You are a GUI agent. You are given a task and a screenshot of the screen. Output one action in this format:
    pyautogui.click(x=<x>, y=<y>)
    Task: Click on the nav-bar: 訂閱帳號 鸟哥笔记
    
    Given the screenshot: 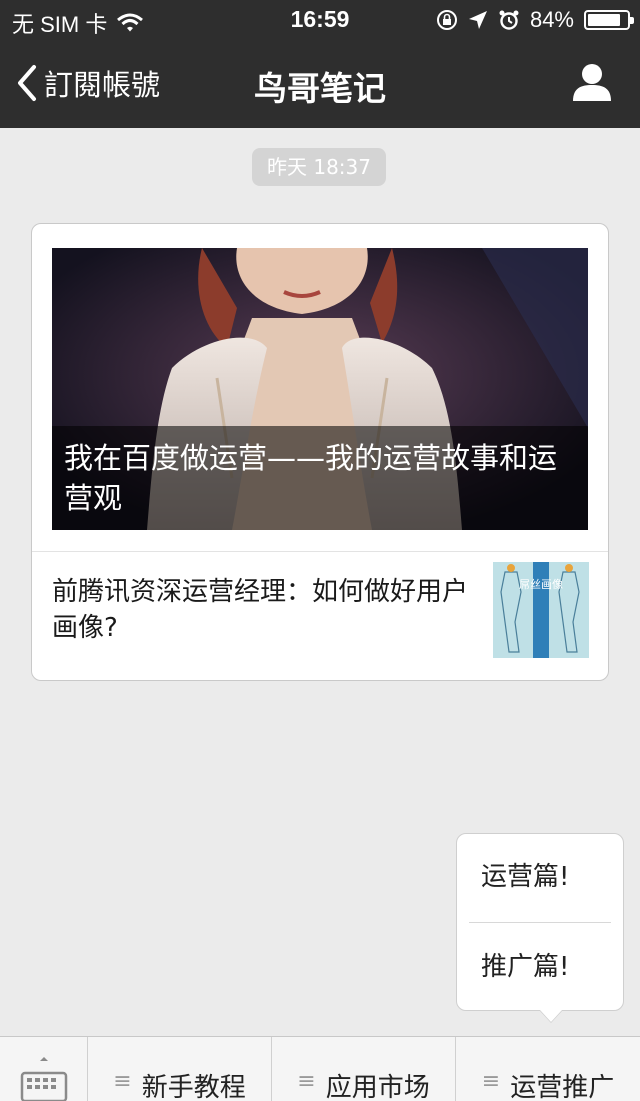 What is the action you would take?
    pyautogui.click(x=320, y=84)
    